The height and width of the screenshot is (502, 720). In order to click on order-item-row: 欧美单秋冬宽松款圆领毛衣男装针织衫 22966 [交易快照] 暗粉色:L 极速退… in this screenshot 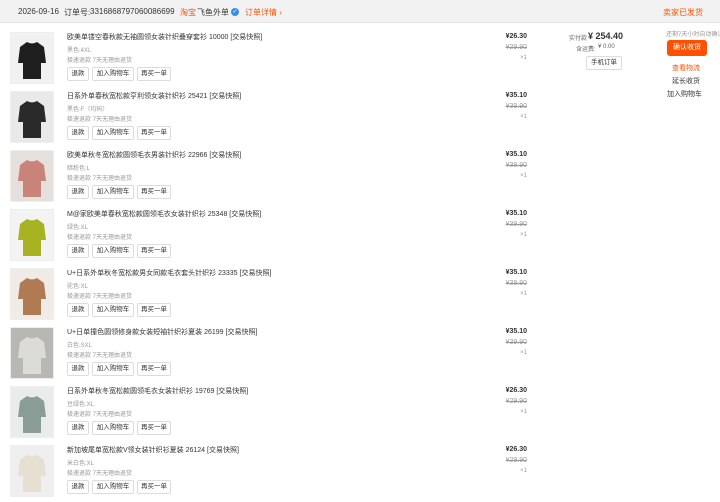, I will do `click(360, 177)`.